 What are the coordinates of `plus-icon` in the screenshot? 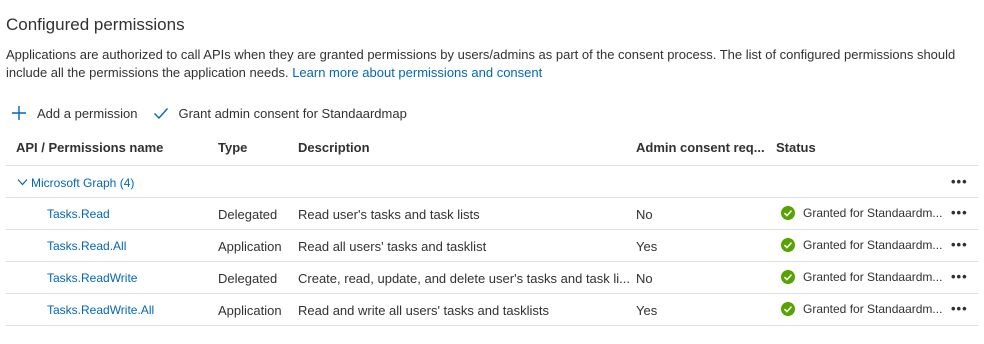 It's located at (19, 113).